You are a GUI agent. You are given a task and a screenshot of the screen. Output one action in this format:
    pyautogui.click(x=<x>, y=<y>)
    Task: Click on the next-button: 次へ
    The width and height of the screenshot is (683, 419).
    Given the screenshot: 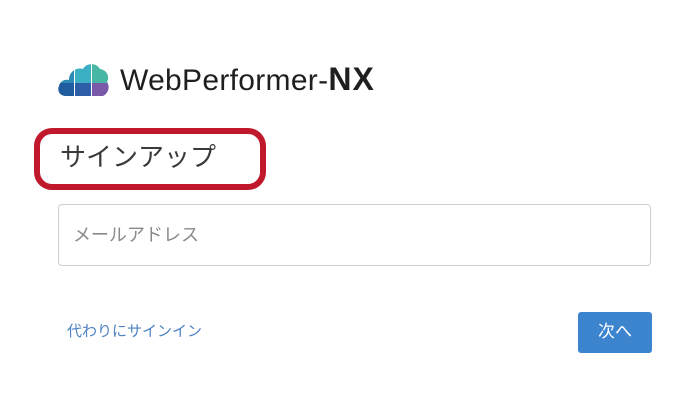 What is the action you would take?
    pyautogui.click(x=615, y=332)
    